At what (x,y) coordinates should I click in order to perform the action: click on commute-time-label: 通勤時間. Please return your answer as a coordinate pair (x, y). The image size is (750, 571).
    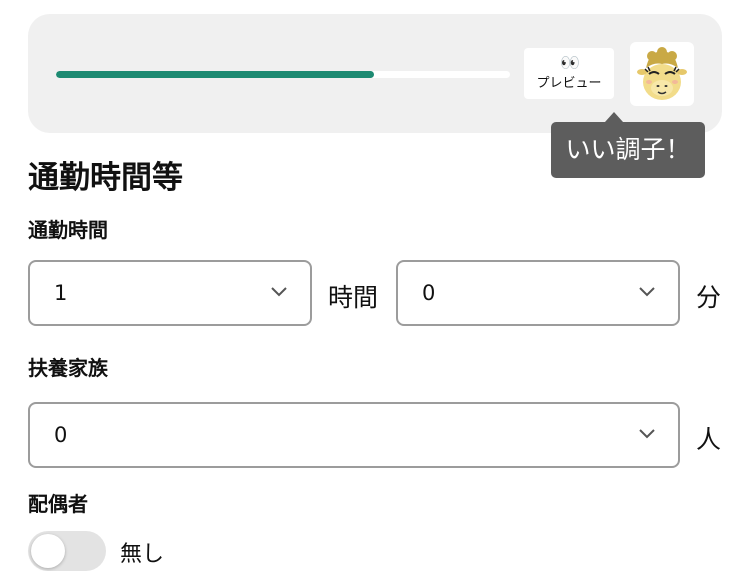
    Looking at the image, I should click on (68, 230).